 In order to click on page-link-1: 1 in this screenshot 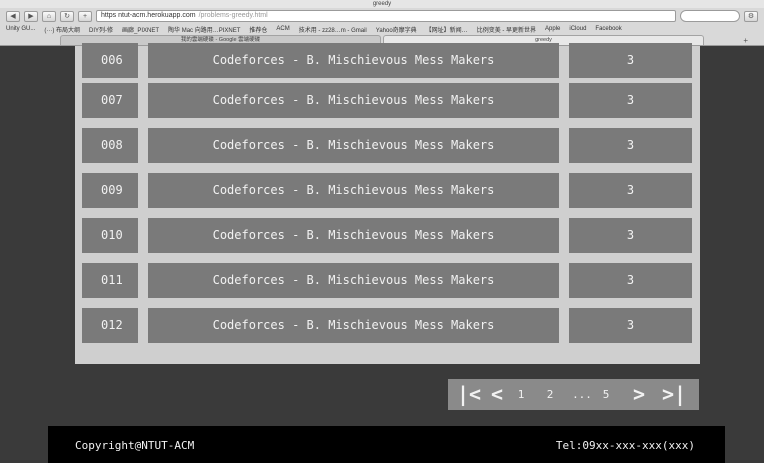, I will do `click(521, 394)`.